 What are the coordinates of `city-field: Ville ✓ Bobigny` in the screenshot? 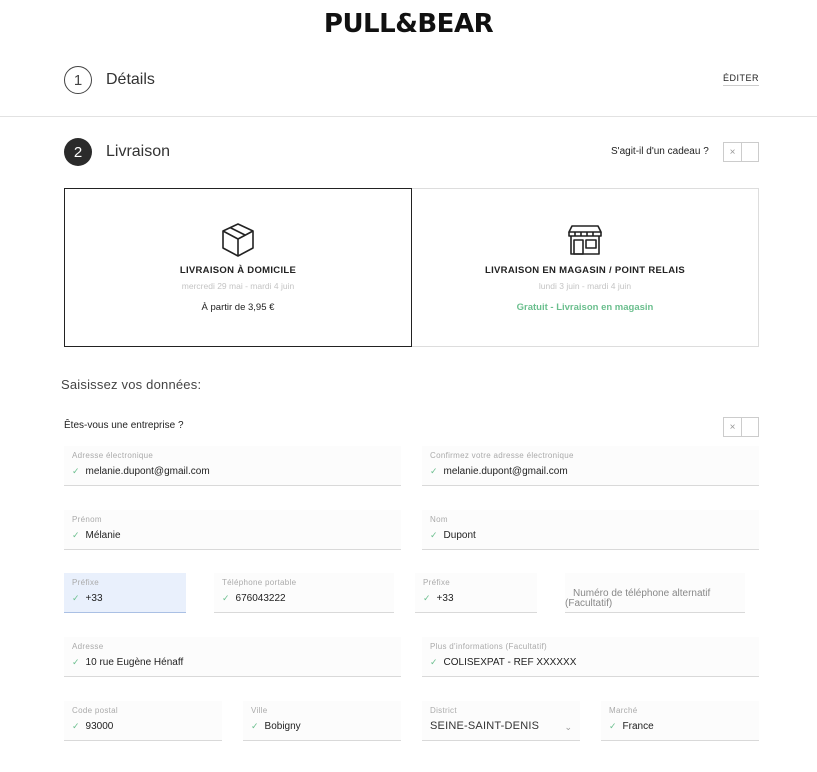 It's located at (322, 721).